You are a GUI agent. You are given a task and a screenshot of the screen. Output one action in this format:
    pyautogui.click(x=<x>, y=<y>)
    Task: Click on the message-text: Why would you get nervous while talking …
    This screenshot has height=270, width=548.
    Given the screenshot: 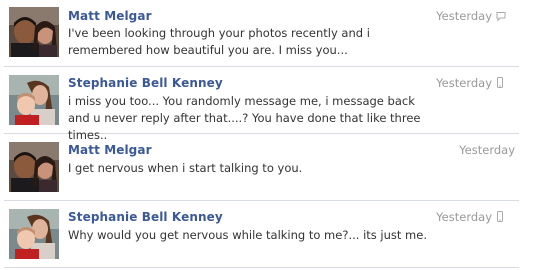 What is the action you would take?
    pyautogui.click(x=247, y=235)
    